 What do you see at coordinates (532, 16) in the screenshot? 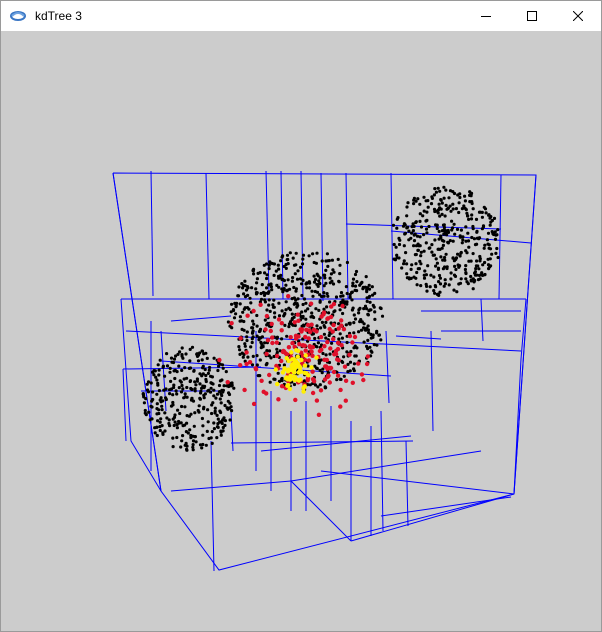
I see `maximize-button` at bounding box center [532, 16].